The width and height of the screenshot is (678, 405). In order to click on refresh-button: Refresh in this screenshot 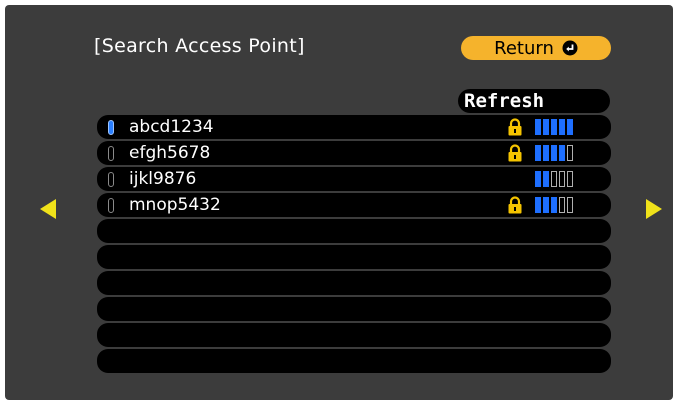, I will do `click(534, 101)`.